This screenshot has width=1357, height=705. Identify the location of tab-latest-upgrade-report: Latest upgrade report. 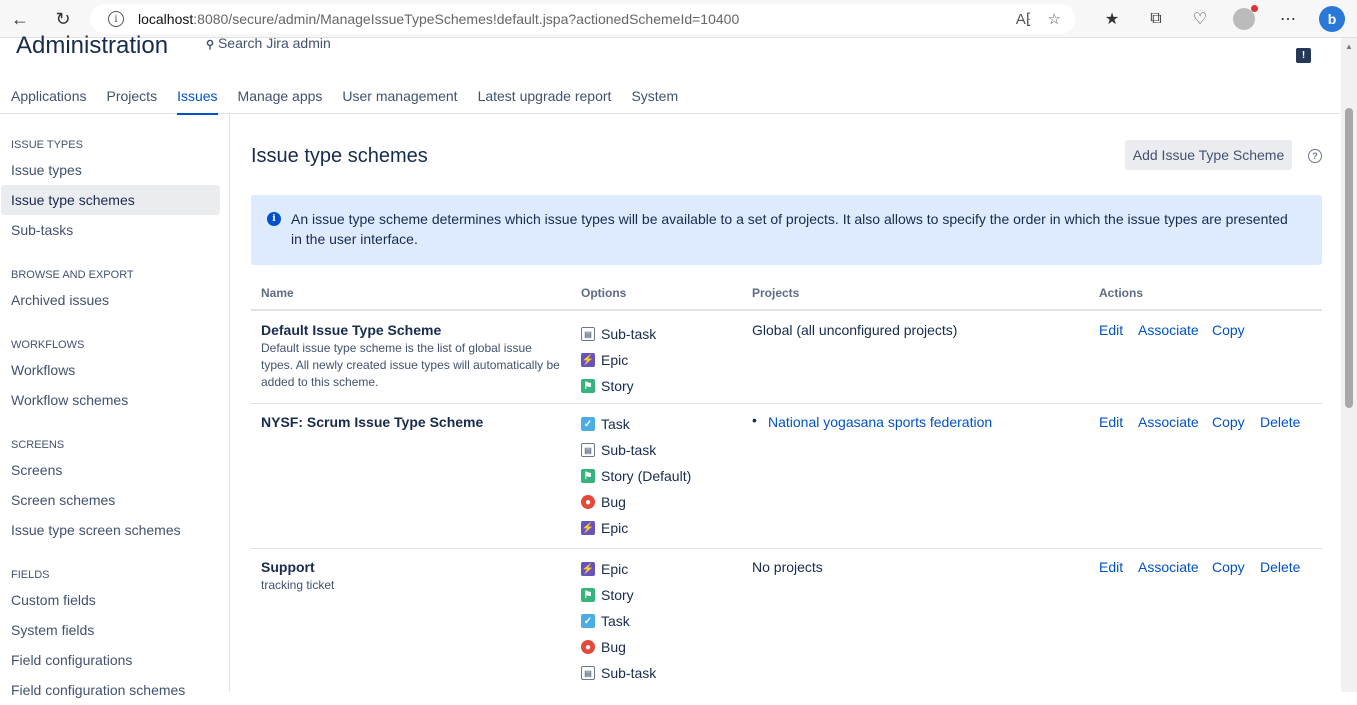
(545, 97).